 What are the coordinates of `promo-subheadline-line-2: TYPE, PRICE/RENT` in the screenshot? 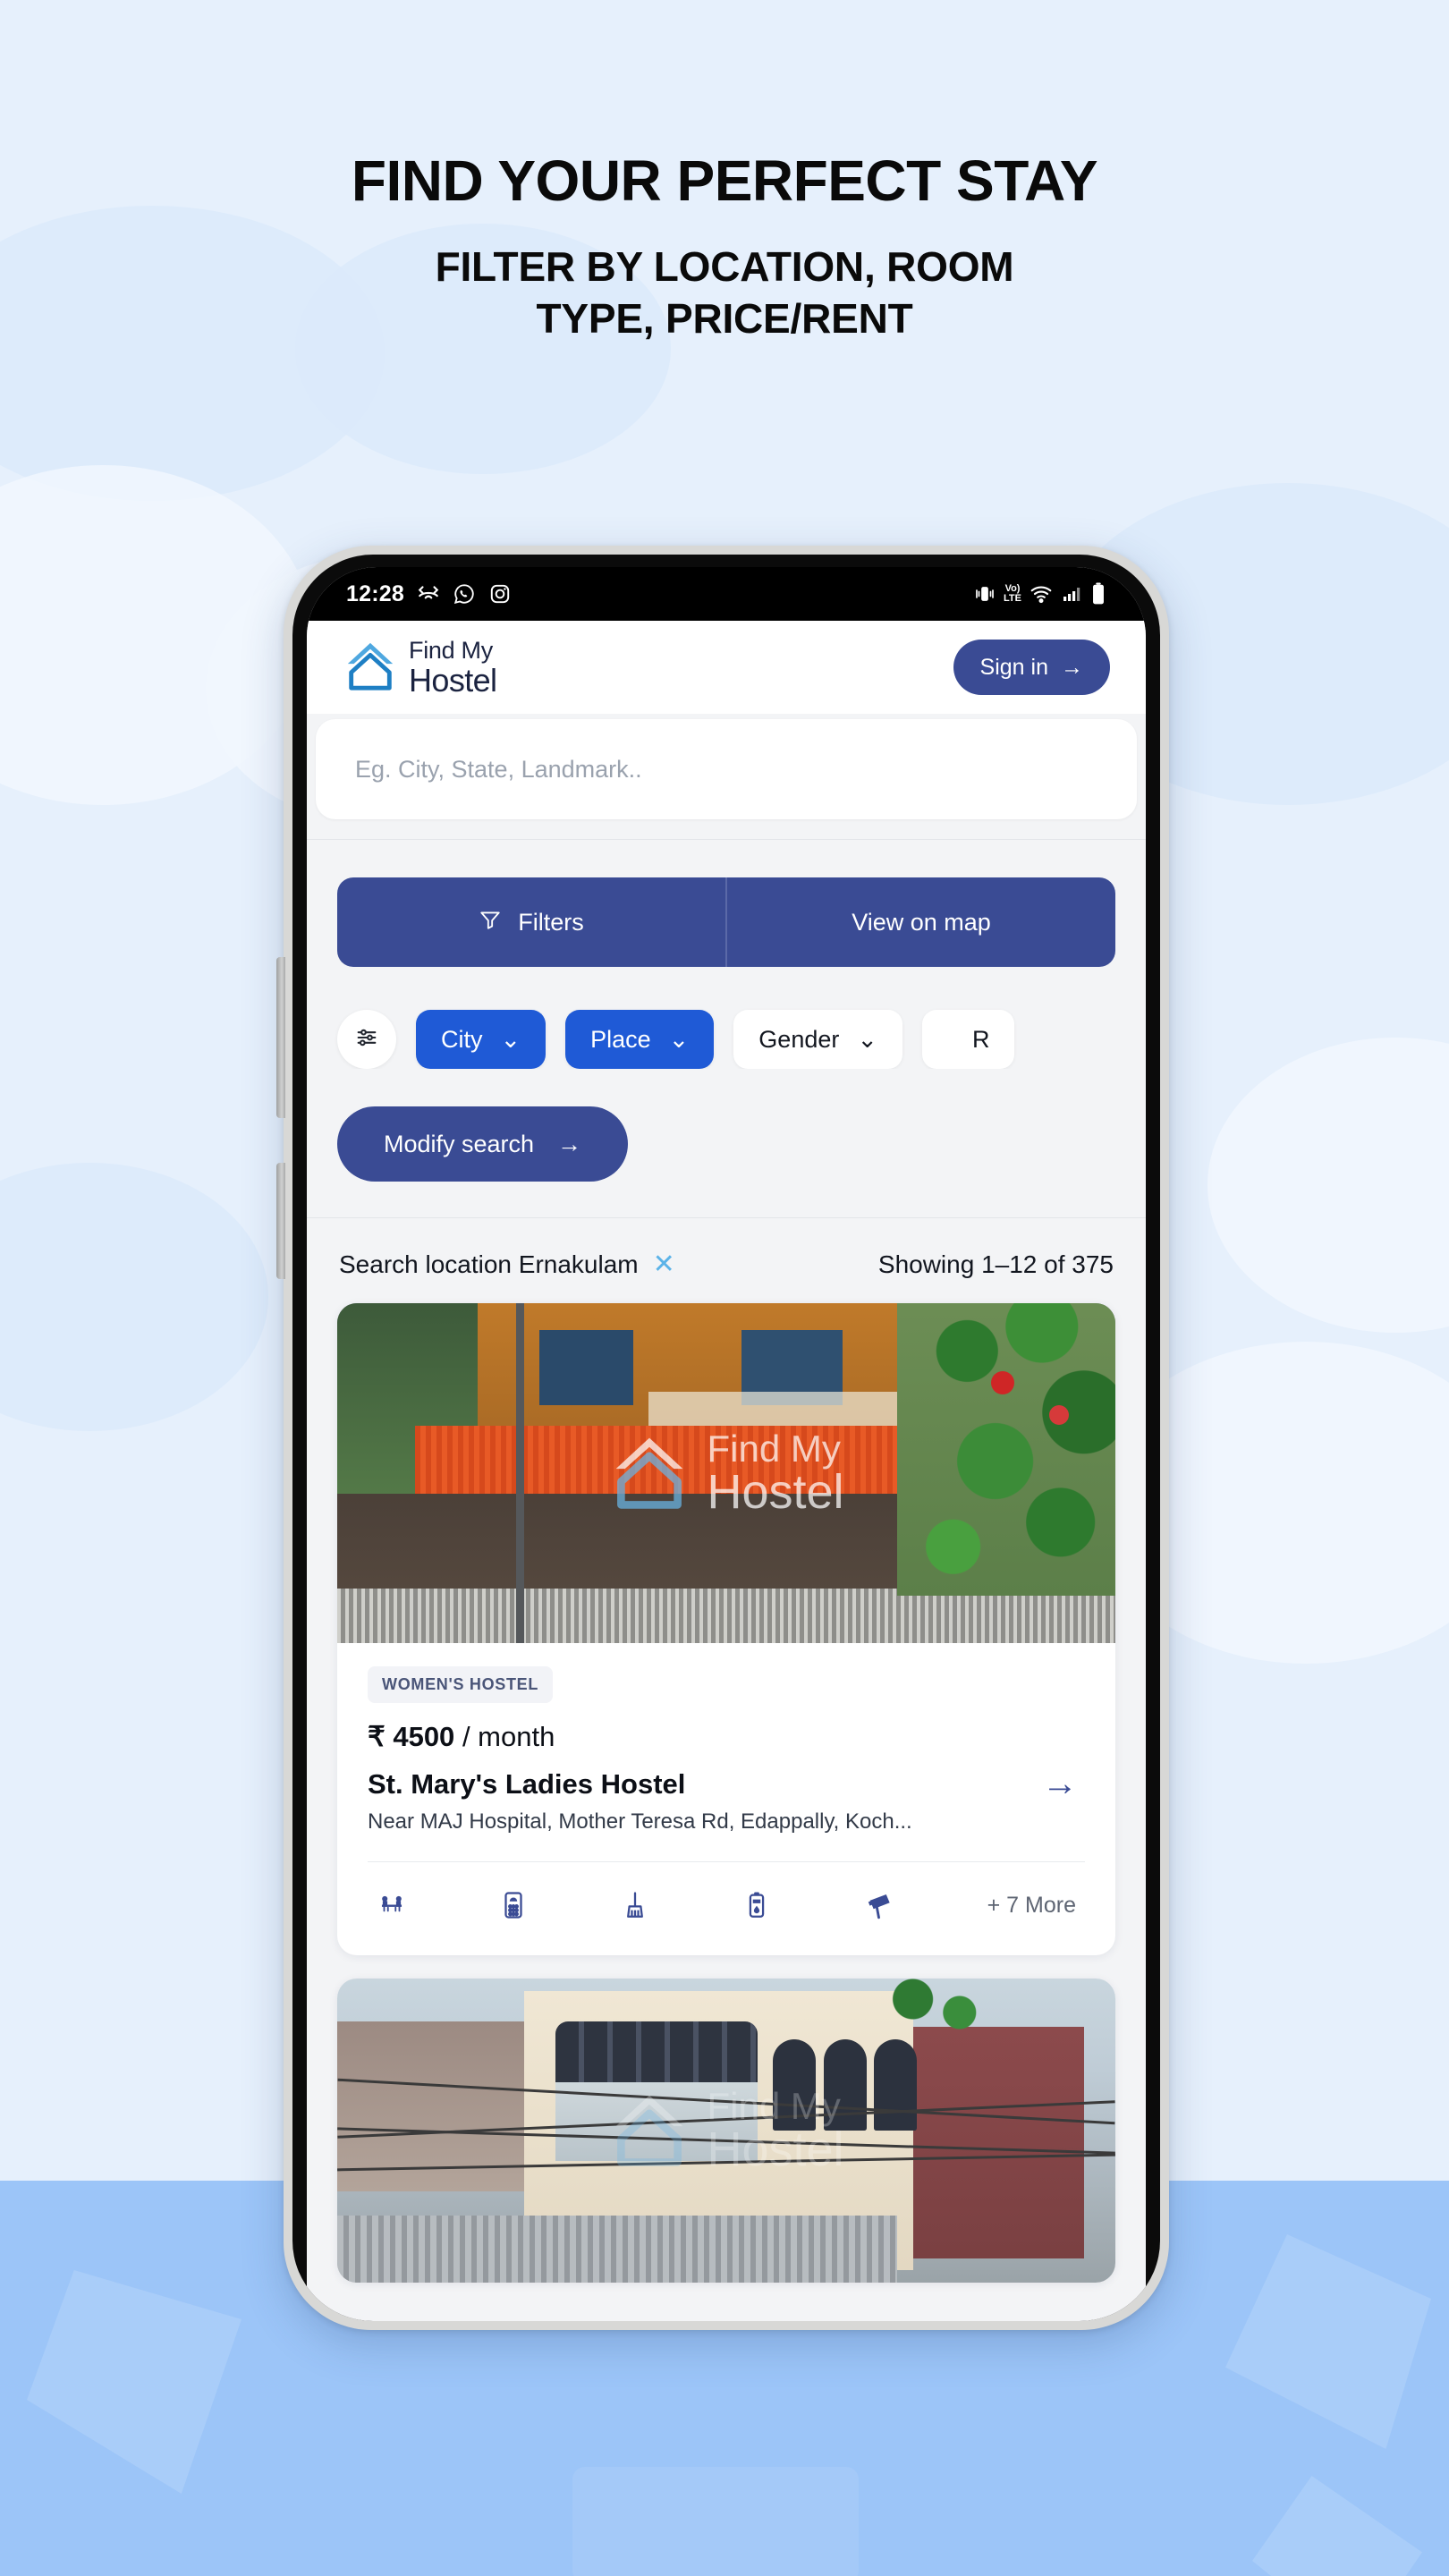 It's located at (724, 318).